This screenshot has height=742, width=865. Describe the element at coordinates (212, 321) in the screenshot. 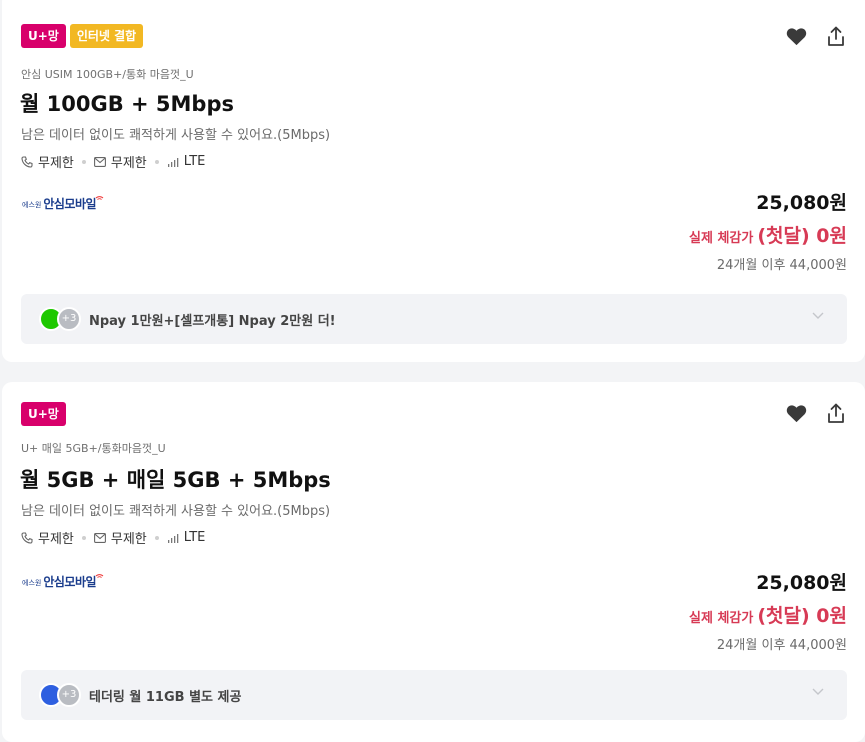

I see `benefit-text: Npay 1만원+[셀프개통] Npay 2만원 더!` at that location.